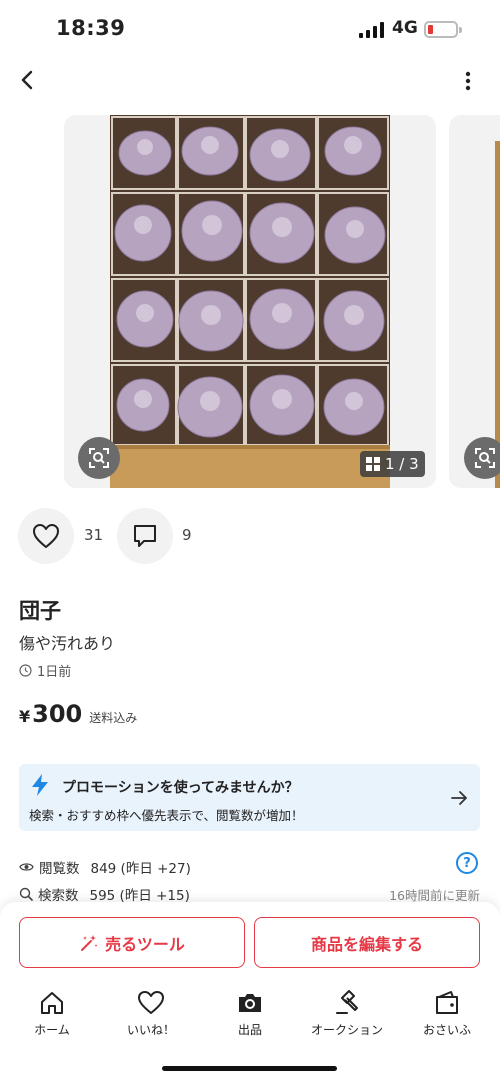  What do you see at coordinates (402, 464) in the screenshot?
I see `image-counter-text: 1 / 3` at bounding box center [402, 464].